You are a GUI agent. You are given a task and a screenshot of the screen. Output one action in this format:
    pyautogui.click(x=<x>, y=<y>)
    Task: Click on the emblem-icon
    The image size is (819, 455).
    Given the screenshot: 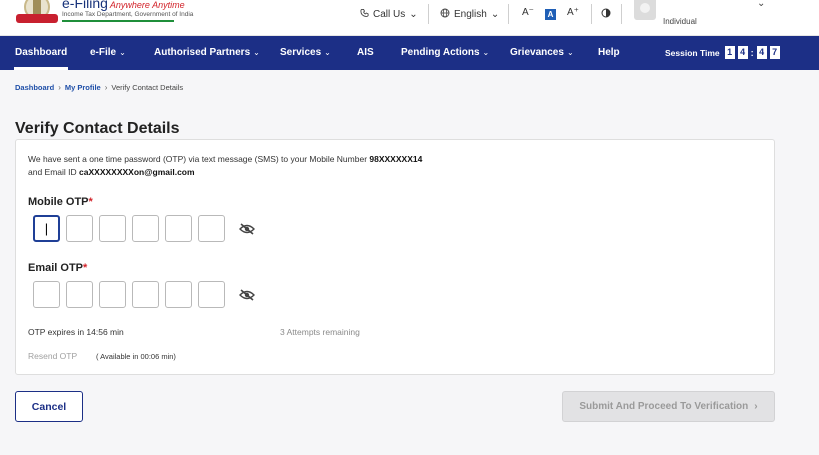 What is the action you would take?
    pyautogui.click(x=37, y=13)
    